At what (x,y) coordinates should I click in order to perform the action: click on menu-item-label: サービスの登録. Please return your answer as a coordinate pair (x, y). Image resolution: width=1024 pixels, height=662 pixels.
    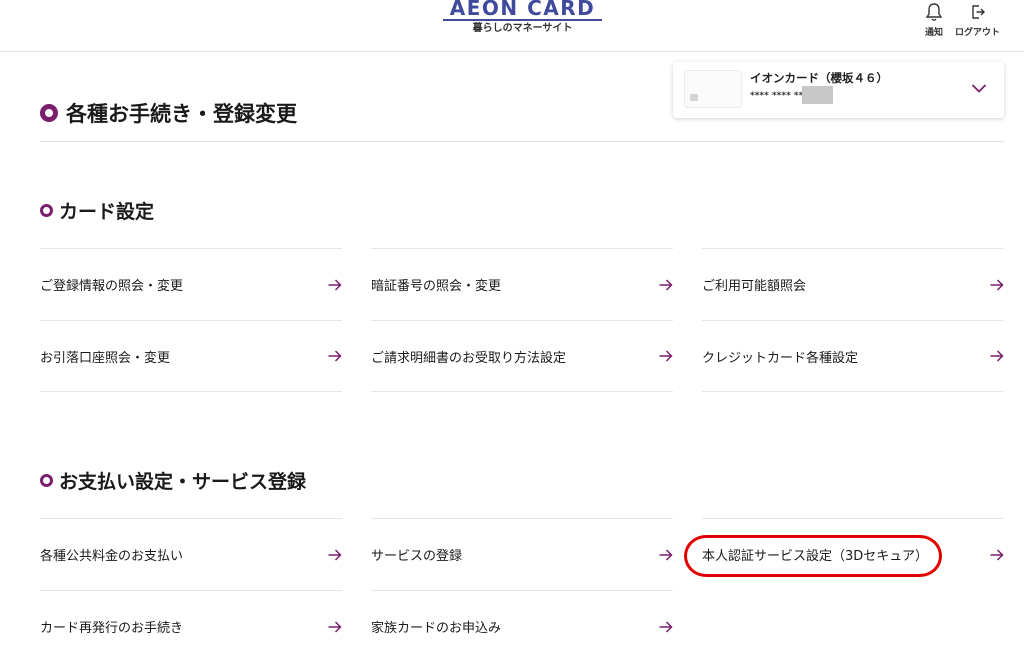
    Looking at the image, I should click on (417, 556).